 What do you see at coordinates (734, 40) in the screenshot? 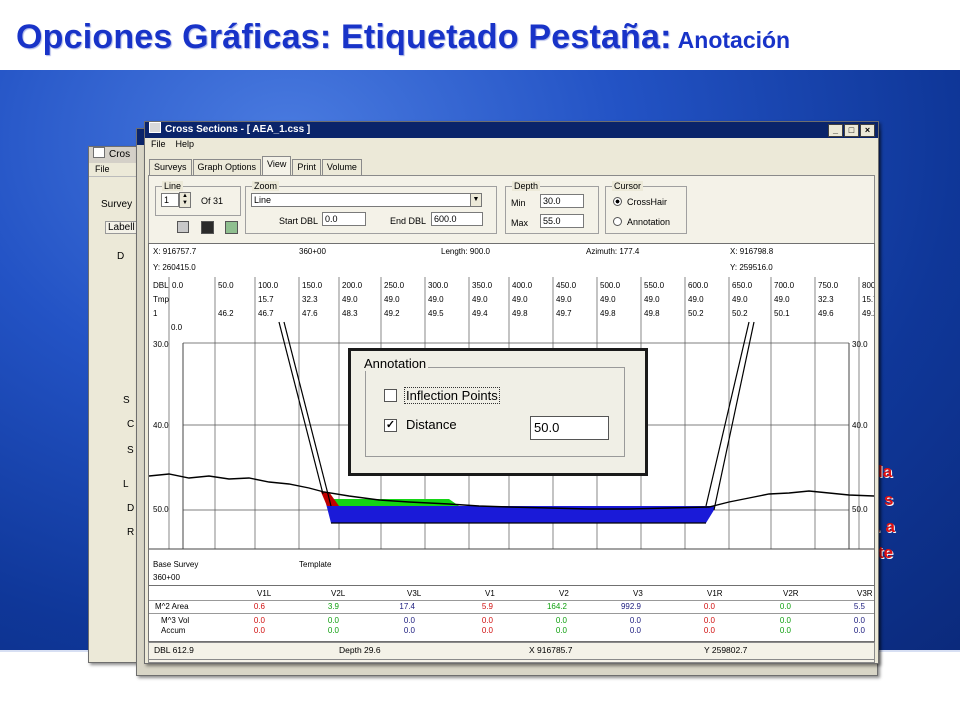
I see `slide-title-sub: Anotación` at bounding box center [734, 40].